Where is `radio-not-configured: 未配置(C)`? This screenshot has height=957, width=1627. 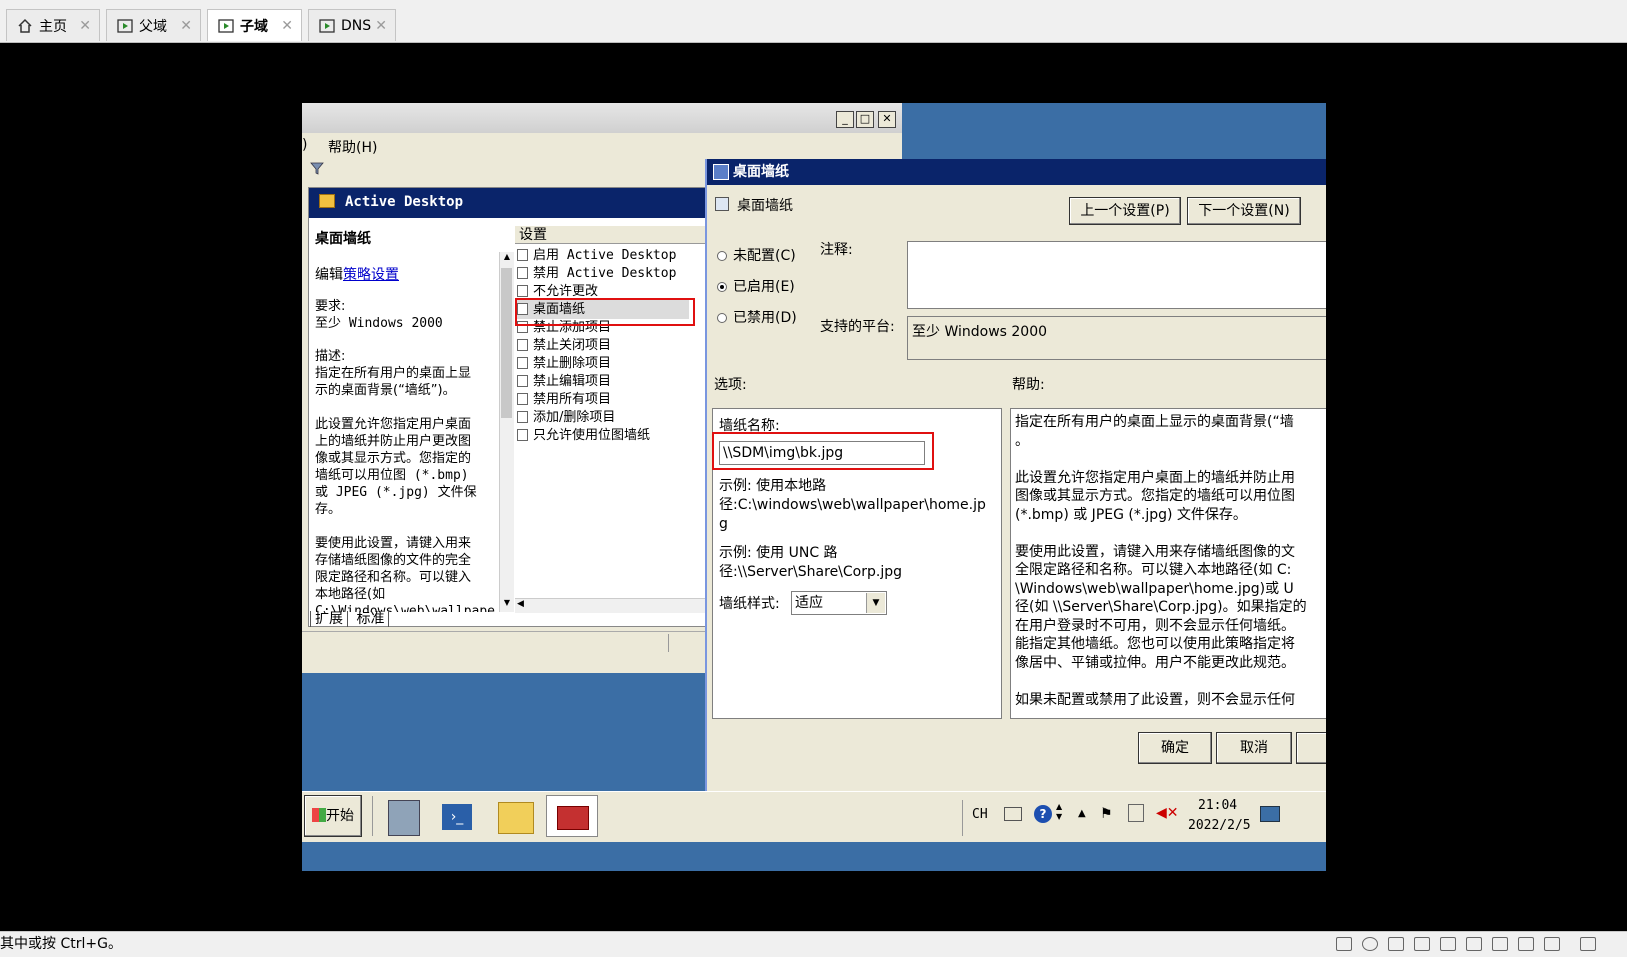 radio-not-configured: 未配置(C) is located at coordinates (756, 255).